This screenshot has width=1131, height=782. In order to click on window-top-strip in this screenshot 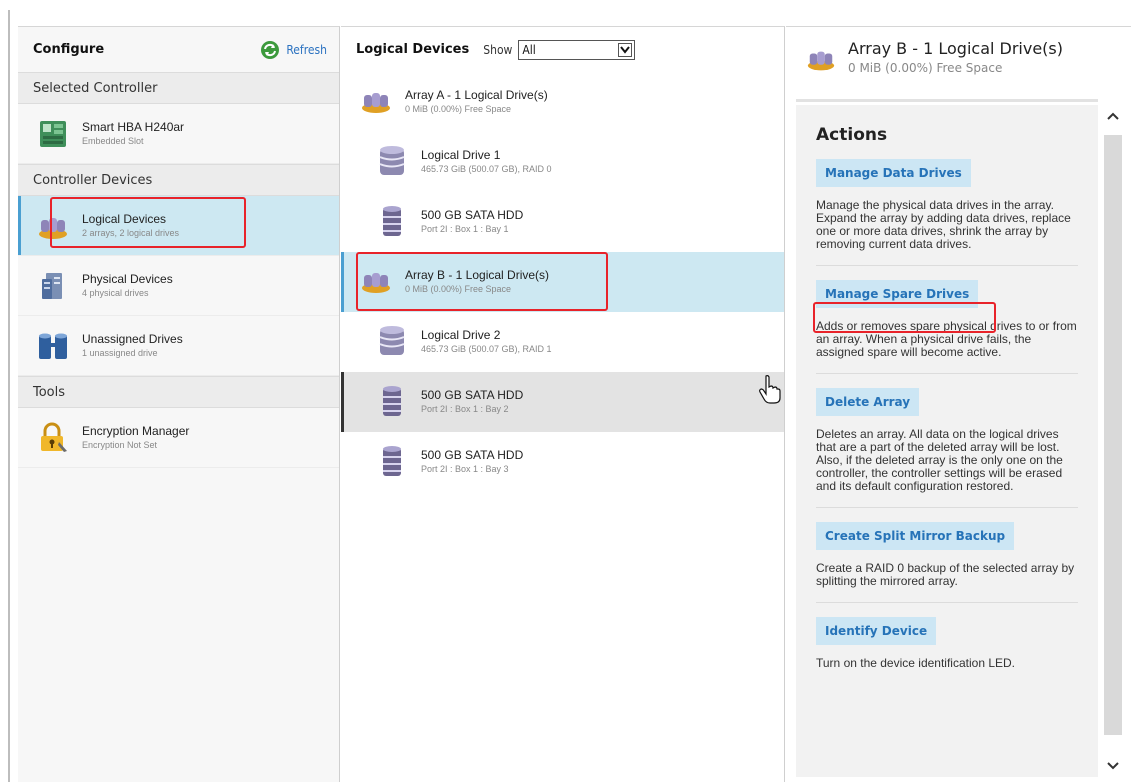, I will do `click(565, 5)`.